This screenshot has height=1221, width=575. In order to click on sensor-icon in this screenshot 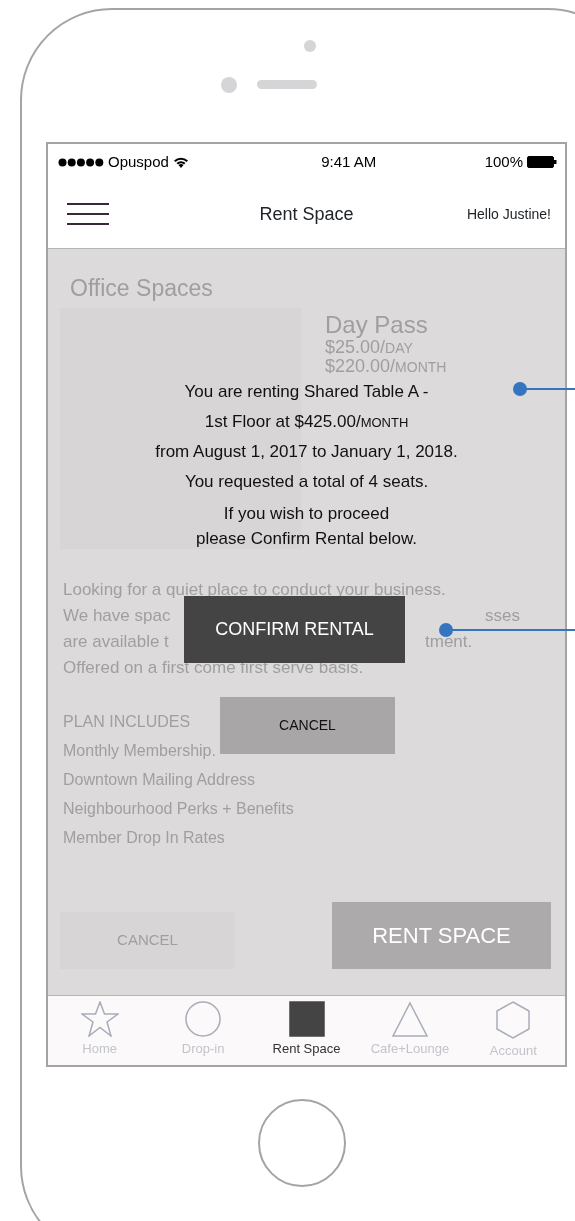, I will do `click(229, 85)`.